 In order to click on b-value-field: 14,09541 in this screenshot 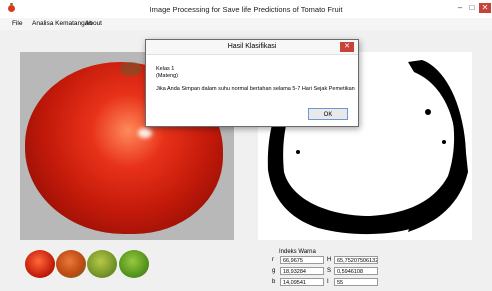, I will do `click(302, 282)`.